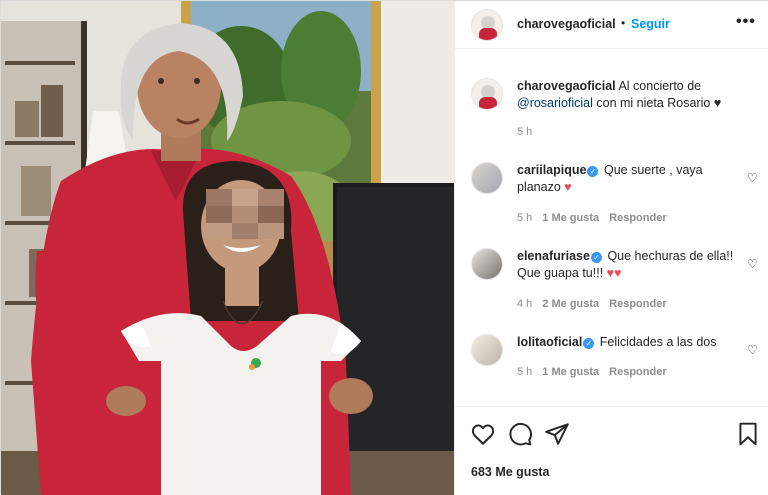 The image size is (768, 495). What do you see at coordinates (717, 103) in the screenshot?
I see `black-heart-emoji: ♥` at bounding box center [717, 103].